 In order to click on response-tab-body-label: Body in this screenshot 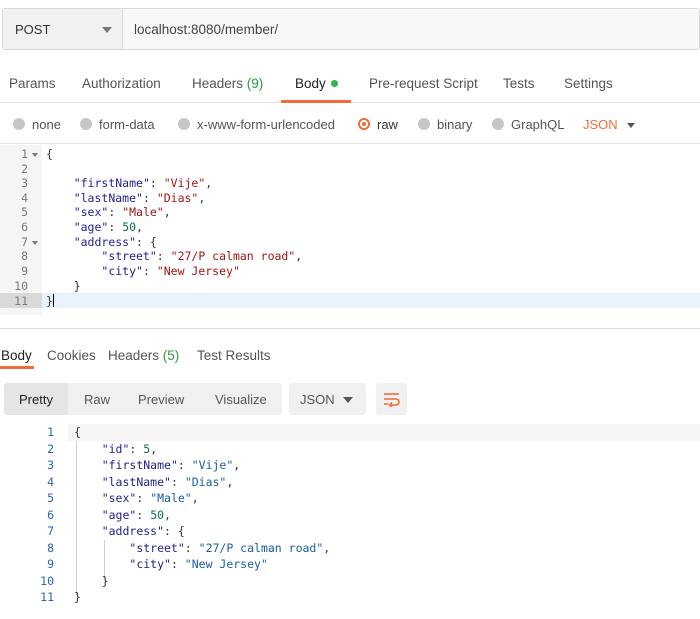, I will do `click(16, 355)`.